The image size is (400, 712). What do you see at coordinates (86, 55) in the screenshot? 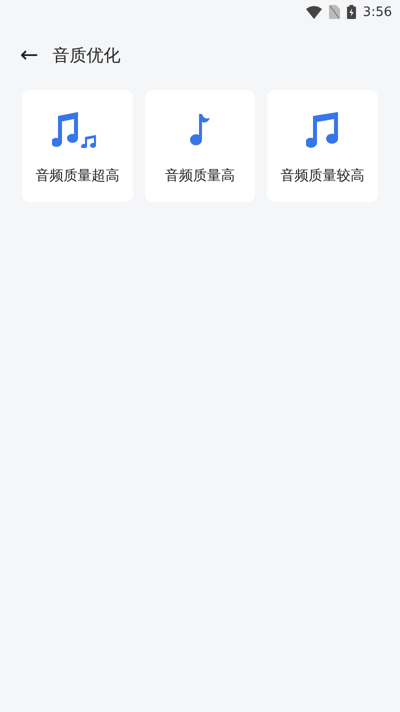
I see `page-title: 音质优化` at bounding box center [86, 55].